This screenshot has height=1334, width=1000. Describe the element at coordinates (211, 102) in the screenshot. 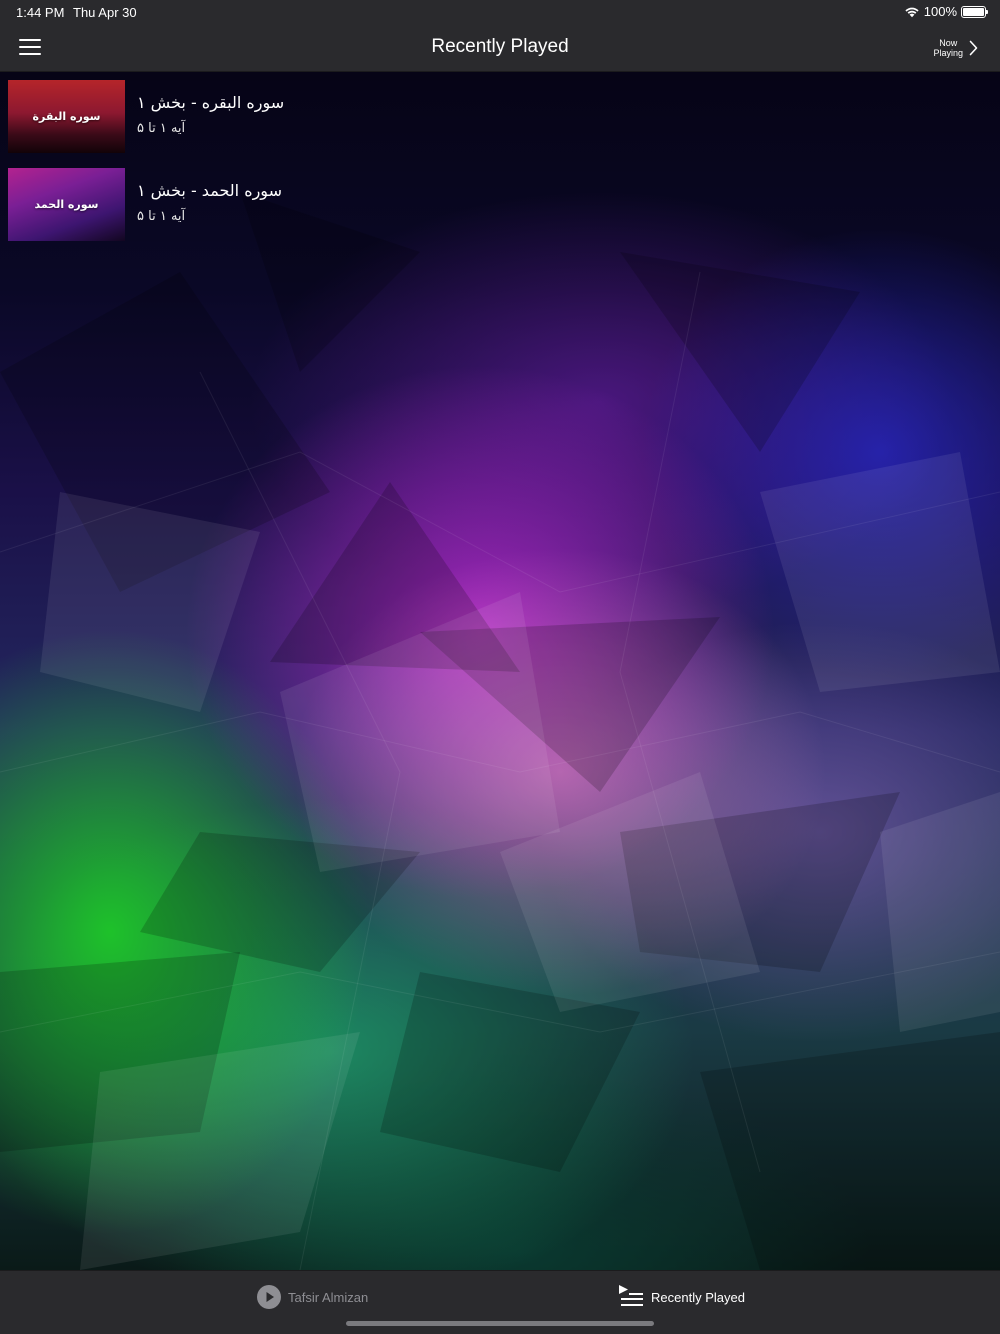

I see `item-title: سوره البقره - بخش ۱` at that location.